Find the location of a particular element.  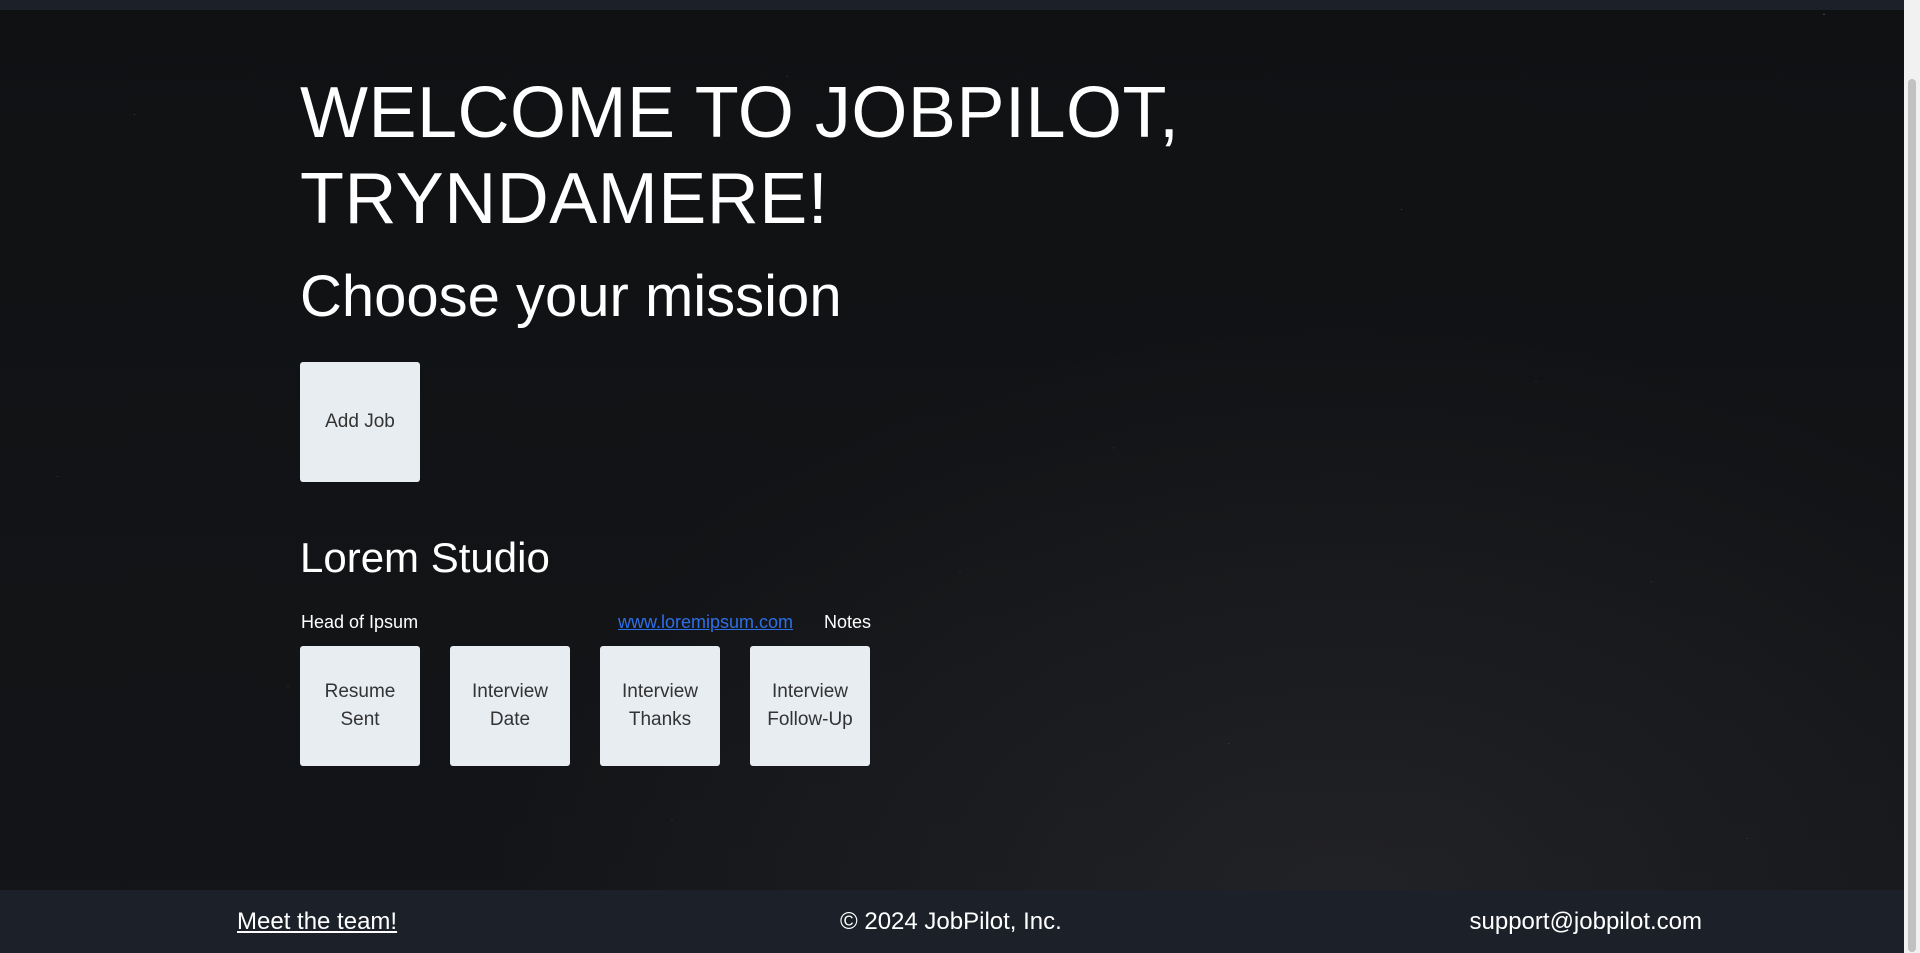

add-job-button: Add Job is located at coordinates (360, 422).